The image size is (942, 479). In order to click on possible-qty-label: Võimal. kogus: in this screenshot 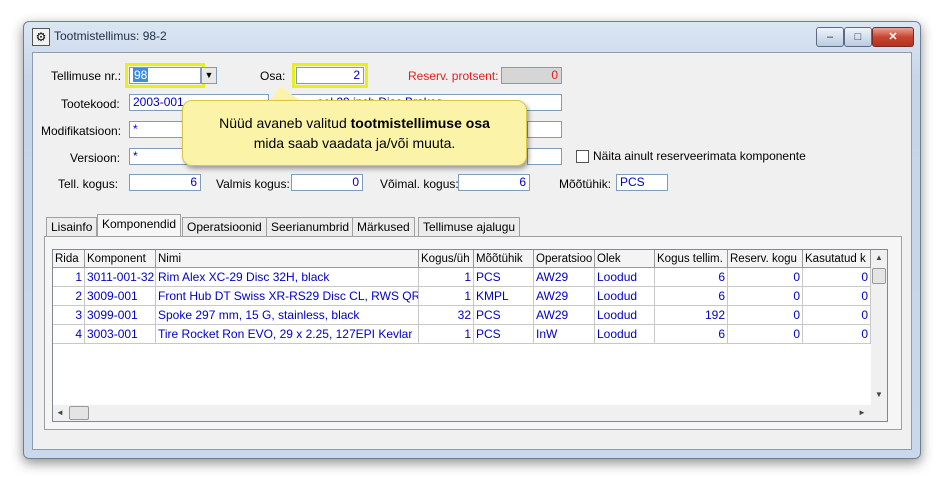, I will do `click(419, 184)`.